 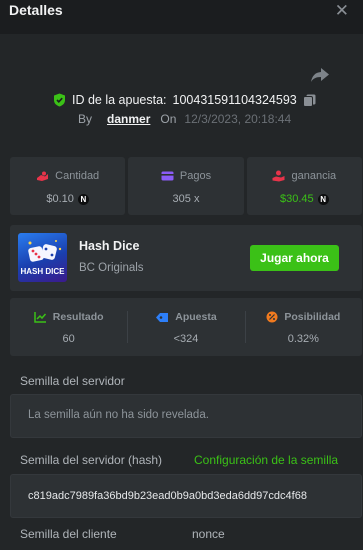 What do you see at coordinates (72, 381) in the screenshot?
I see `server-seed-label: Semilla del servidor` at bounding box center [72, 381].